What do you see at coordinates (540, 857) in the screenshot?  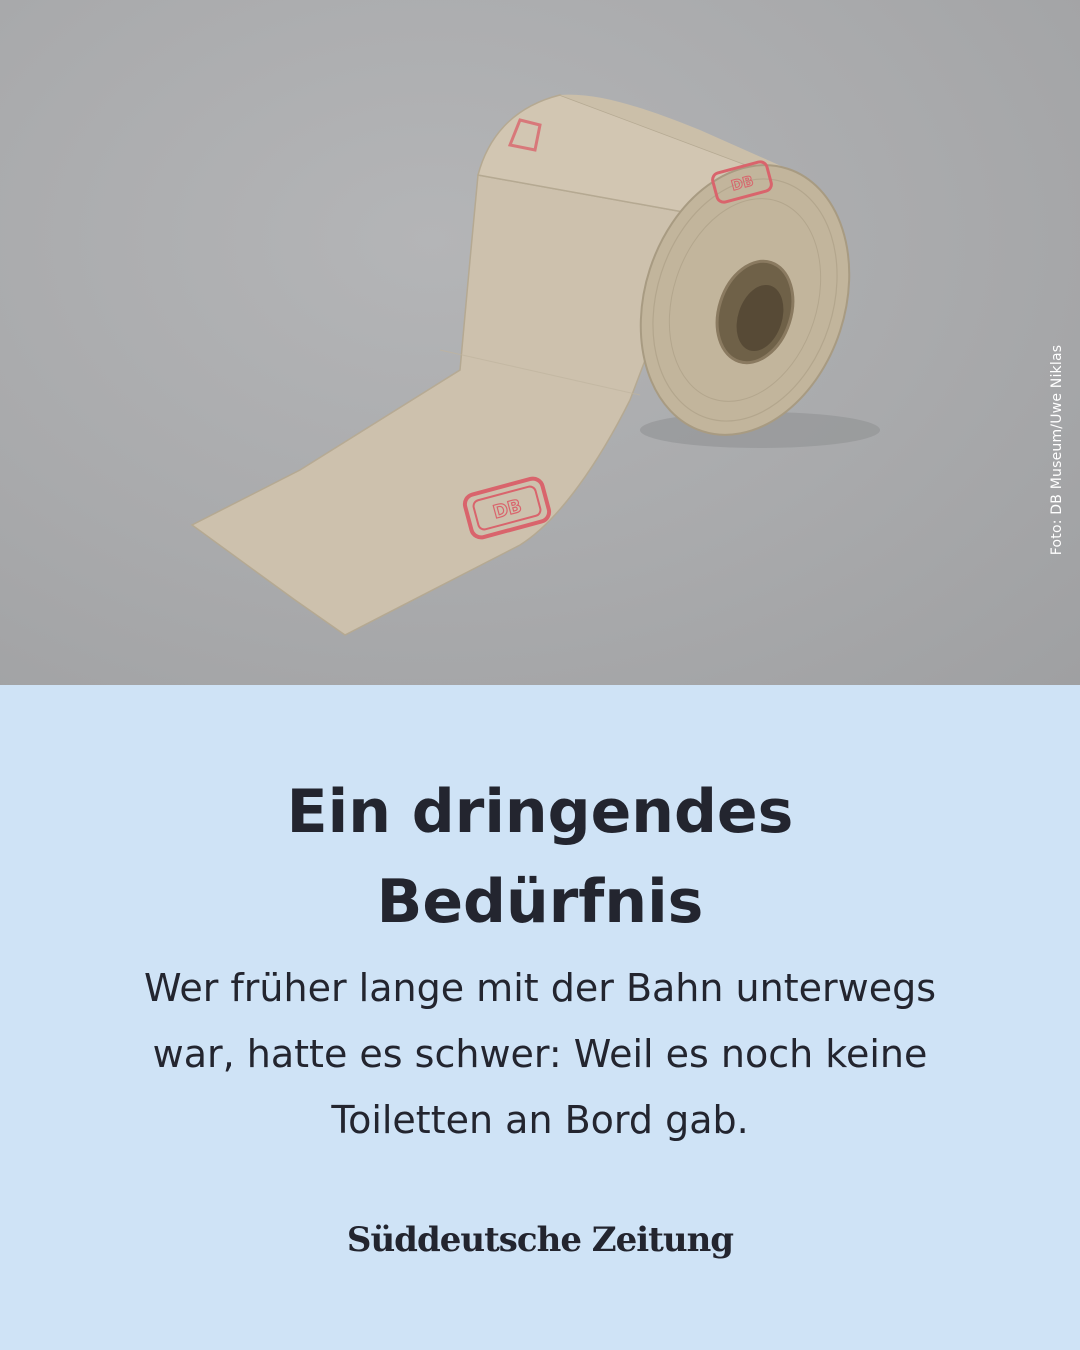 I see `headline: Ein dringendes Bedürfnis` at bounding box center [540, 857].